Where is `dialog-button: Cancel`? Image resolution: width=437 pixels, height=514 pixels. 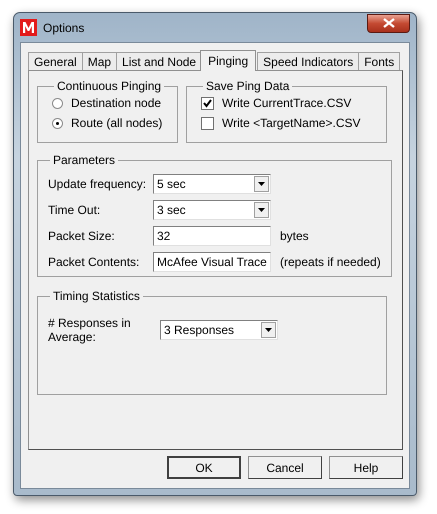 dialog-button: Cancel is located at coordinates (285, 467).